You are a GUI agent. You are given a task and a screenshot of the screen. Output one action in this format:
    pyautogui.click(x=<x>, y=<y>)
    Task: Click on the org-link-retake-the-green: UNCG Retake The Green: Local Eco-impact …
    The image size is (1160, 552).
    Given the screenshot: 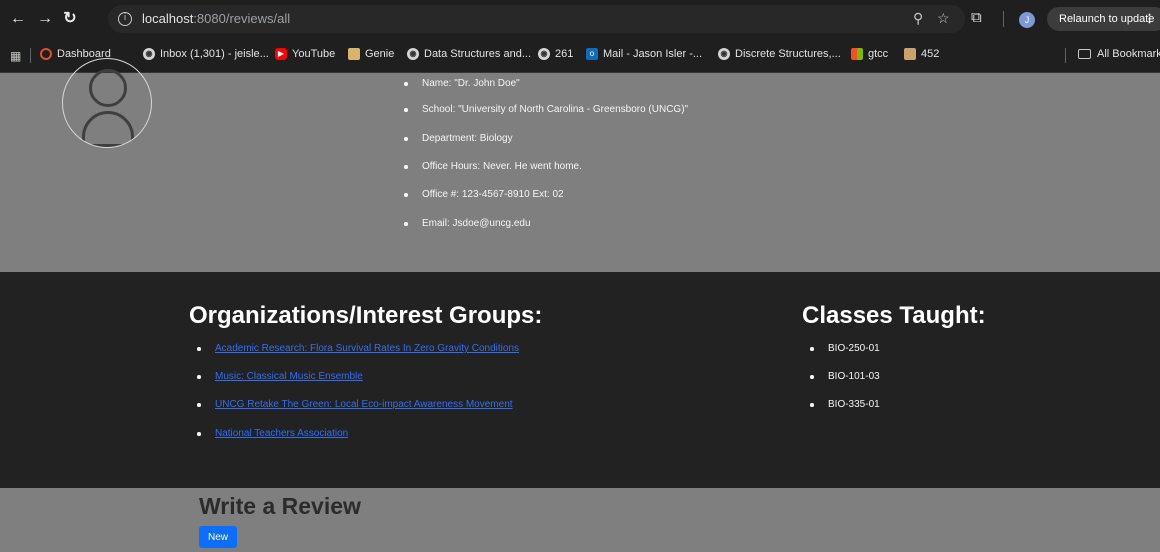 What is the action you would take?
    pyautogui.click(x=355, y=404)
    